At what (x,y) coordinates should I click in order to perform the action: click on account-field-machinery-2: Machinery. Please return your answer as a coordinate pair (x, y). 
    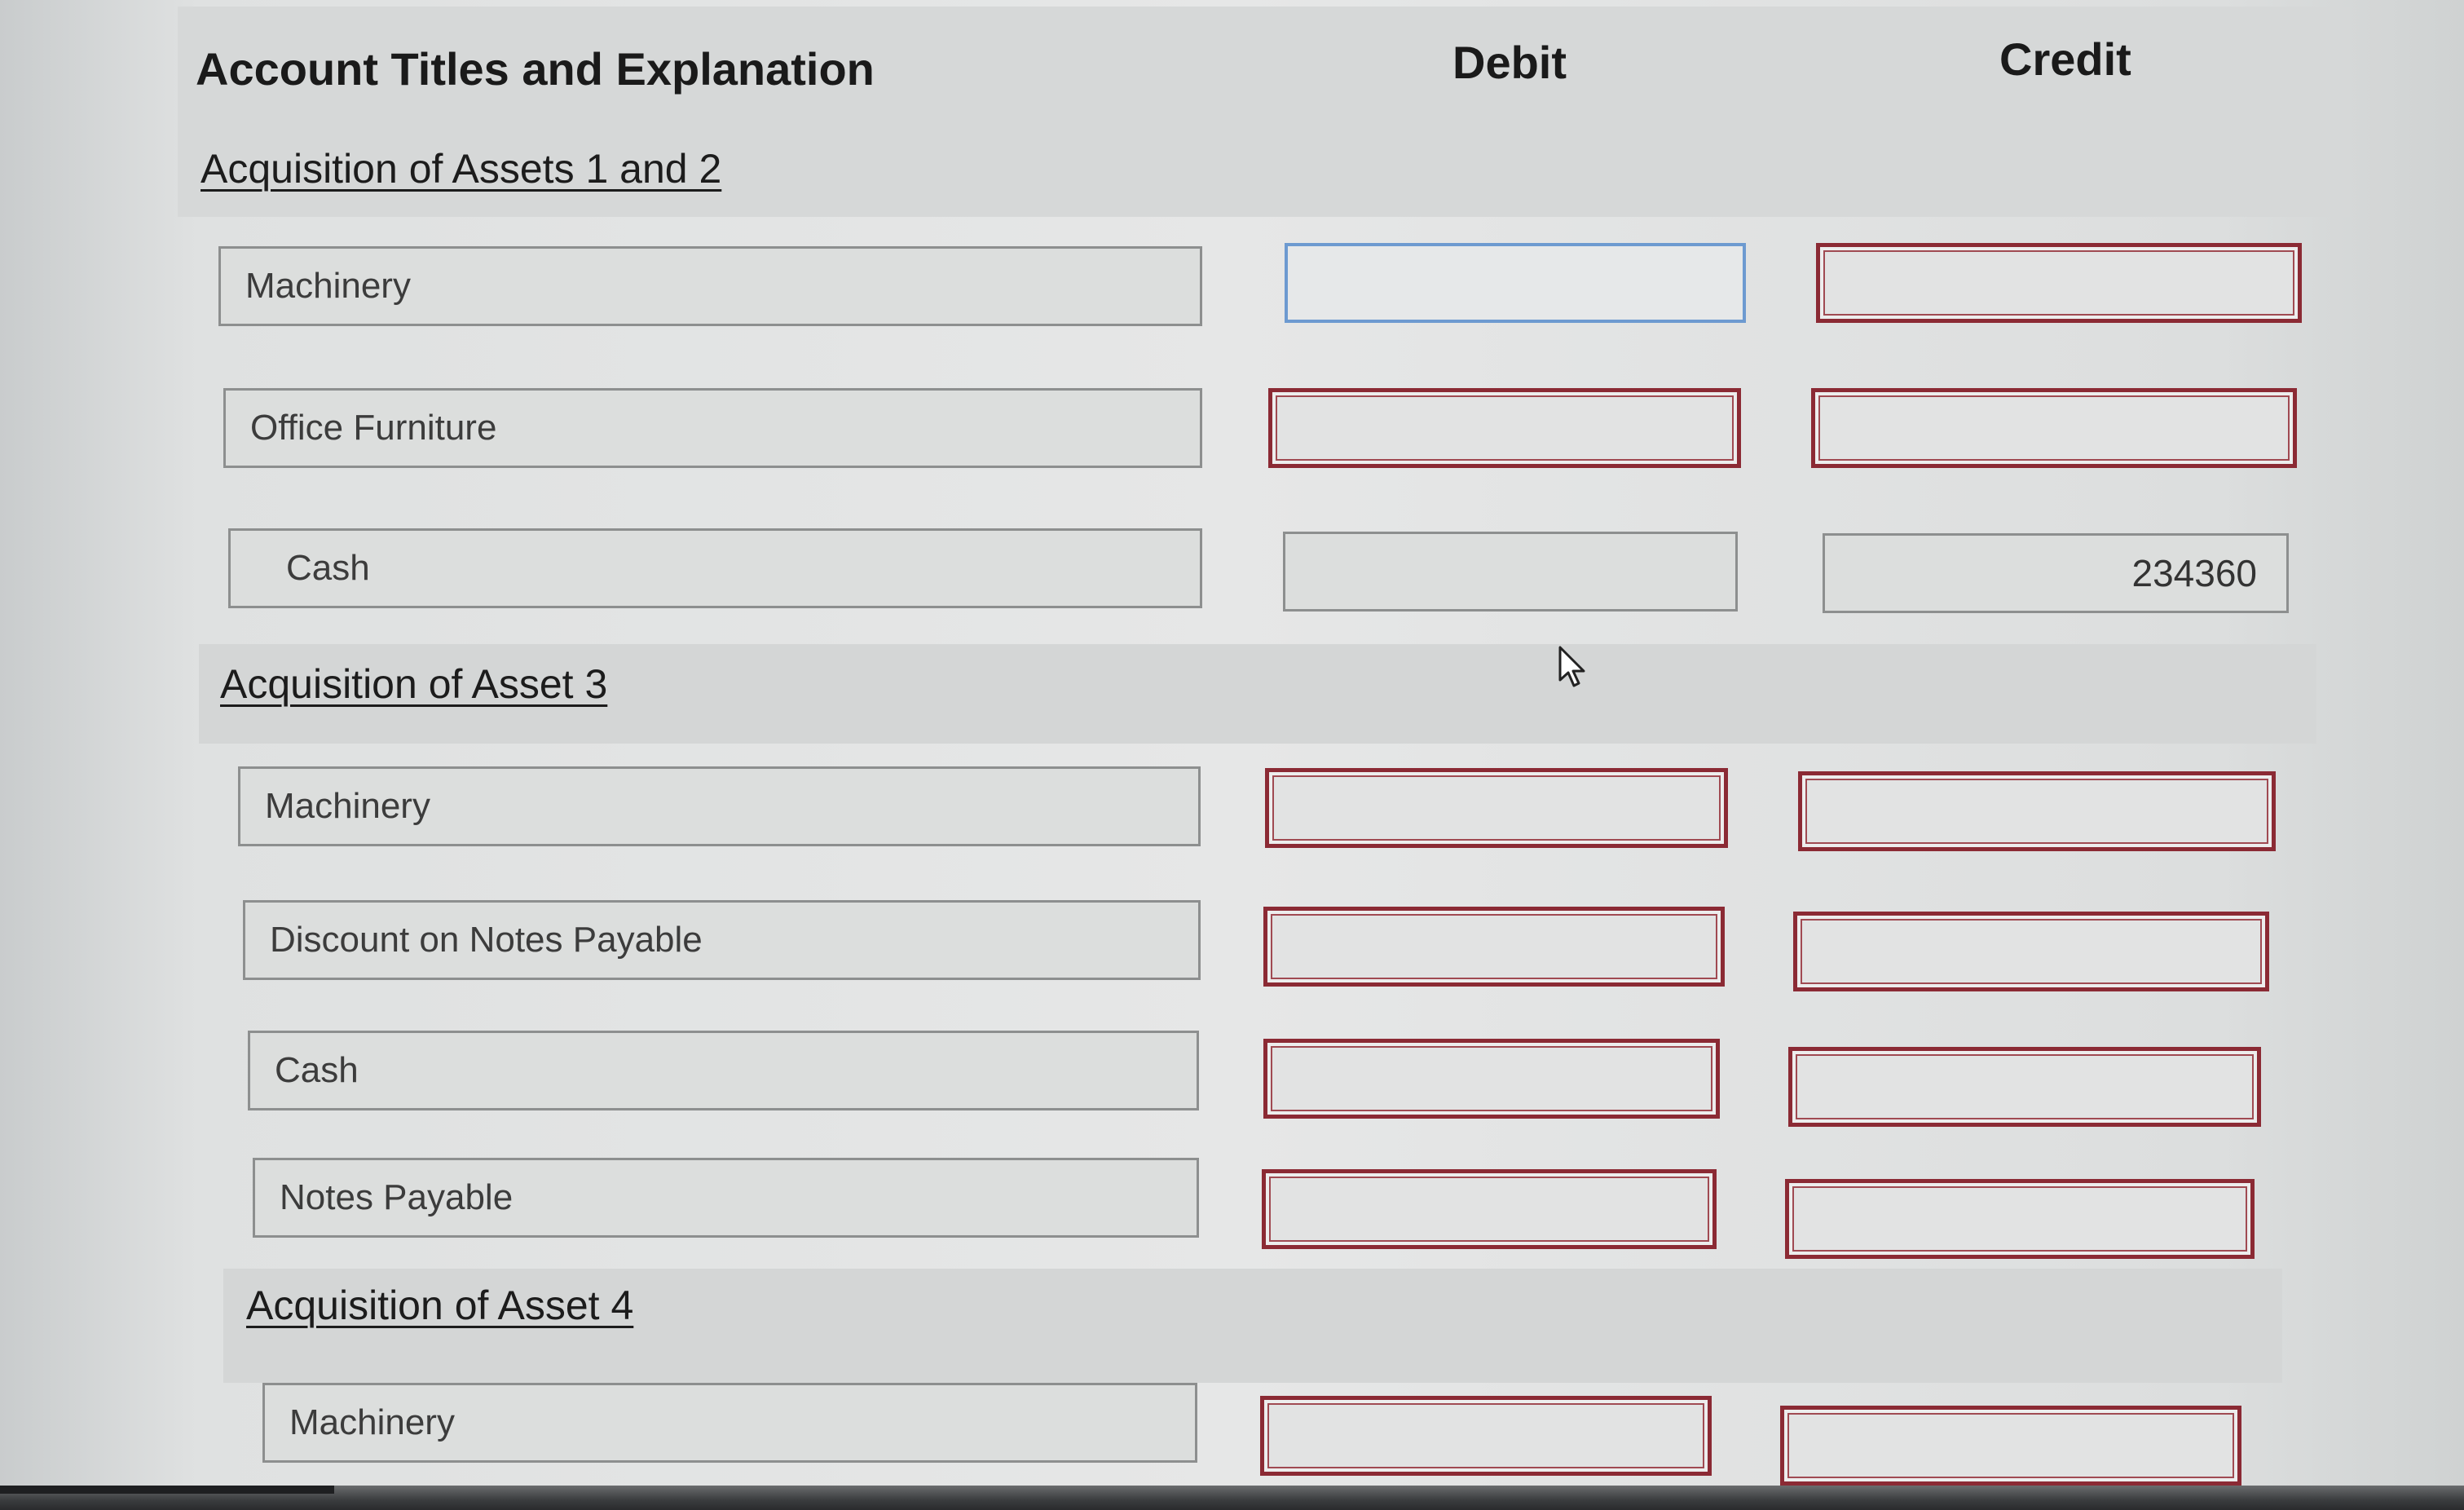
    Looking at the image, I should click on (720, 806).